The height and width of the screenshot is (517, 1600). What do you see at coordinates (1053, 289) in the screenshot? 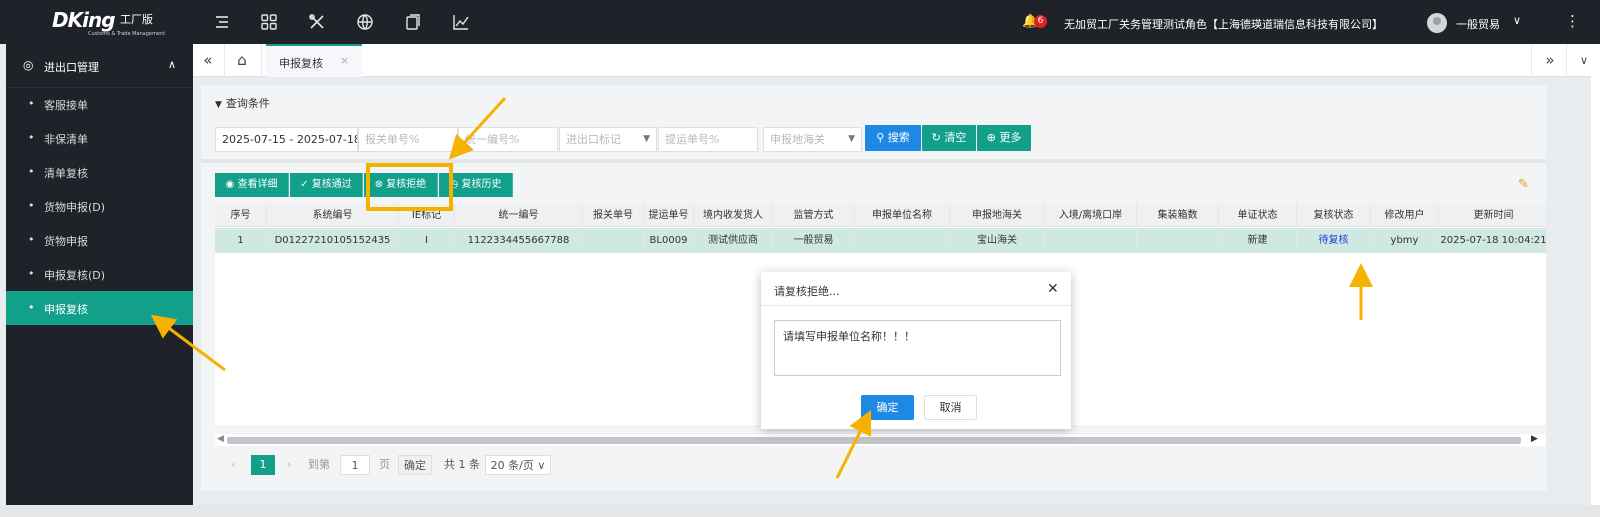
I see `close-icon: ✕` at bounding box center [1053, 289].